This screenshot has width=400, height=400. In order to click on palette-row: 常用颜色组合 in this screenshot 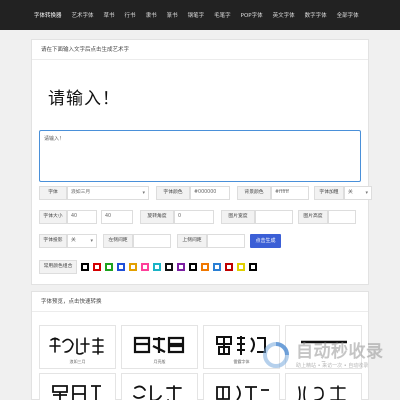, I will do `click(148, 267)`.